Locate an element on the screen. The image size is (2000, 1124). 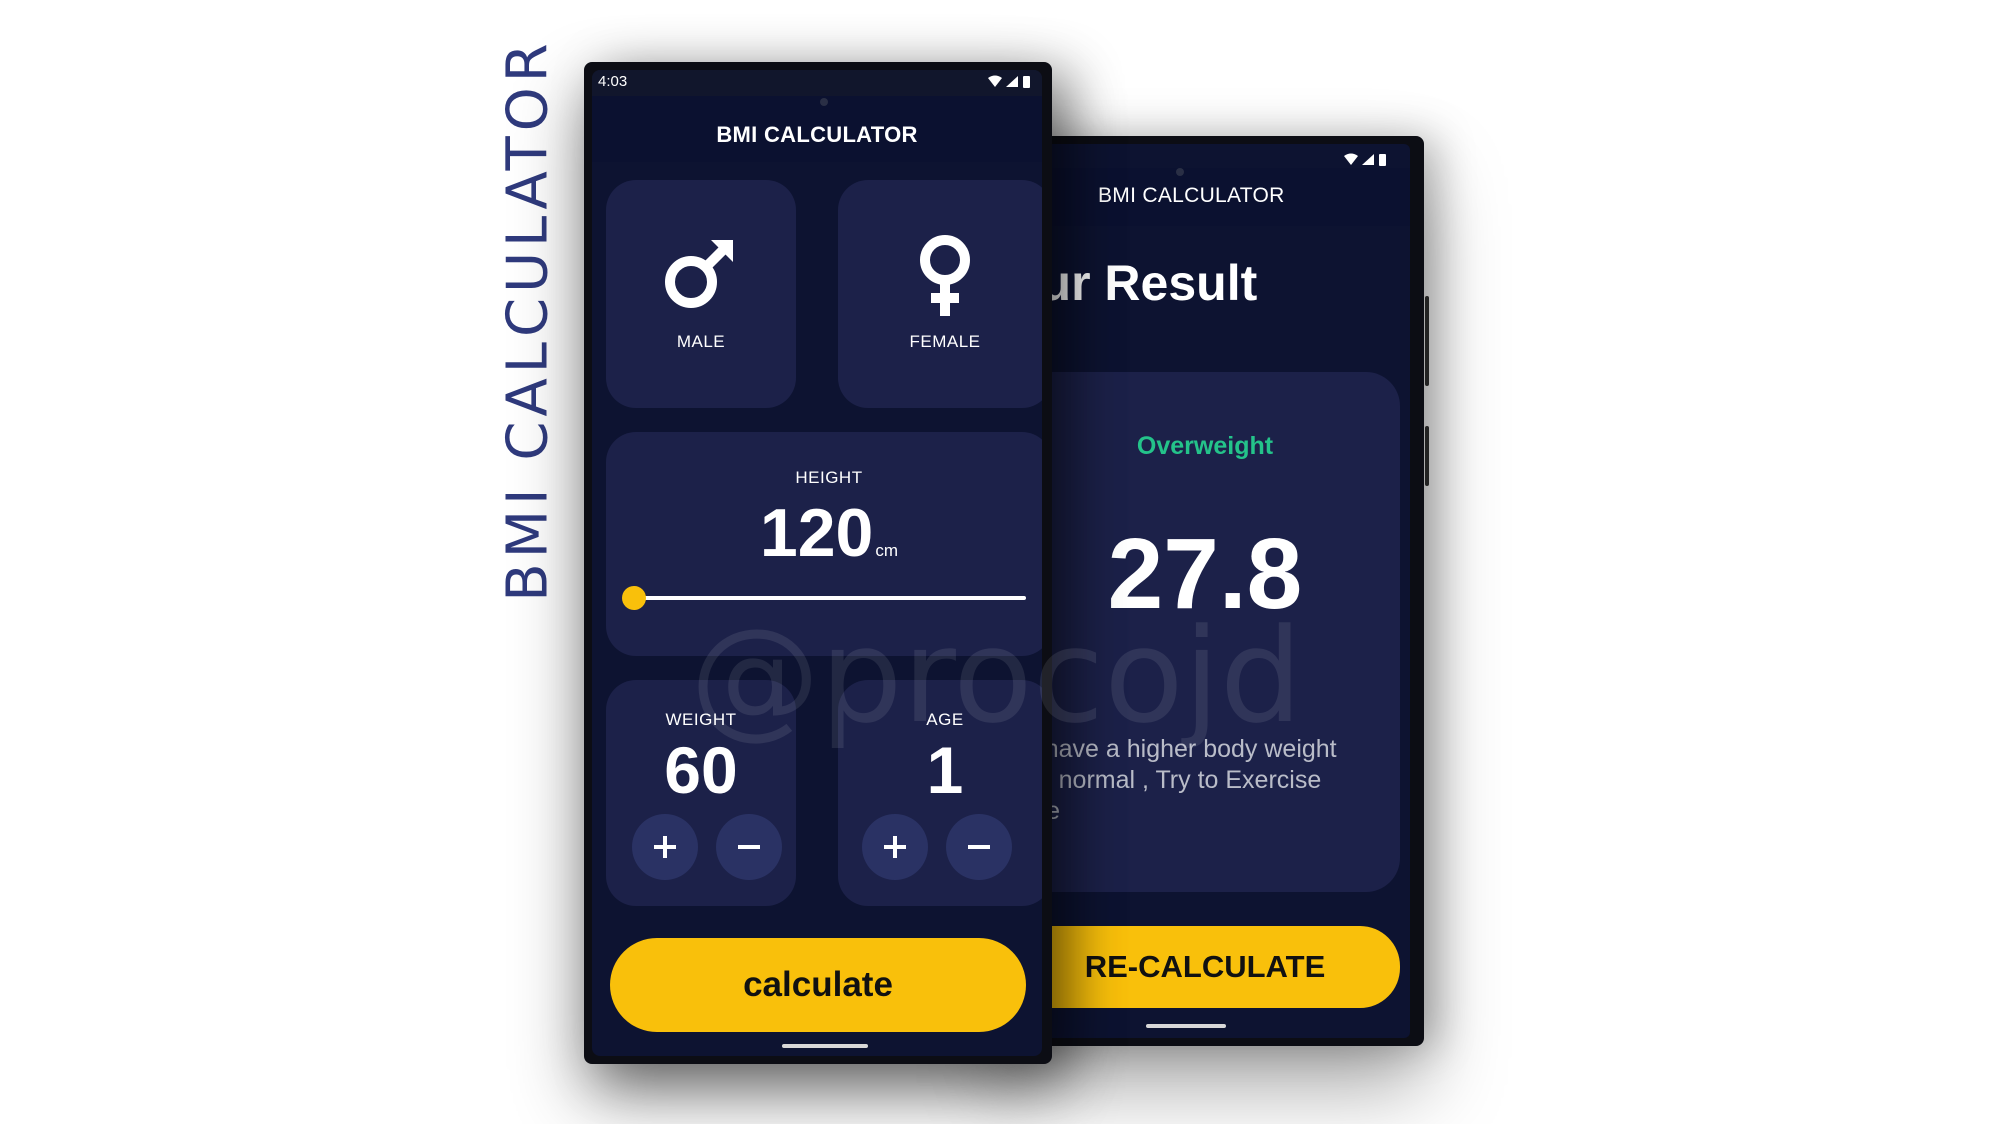
weight-decrement-button is located at coordinates (749, 847).